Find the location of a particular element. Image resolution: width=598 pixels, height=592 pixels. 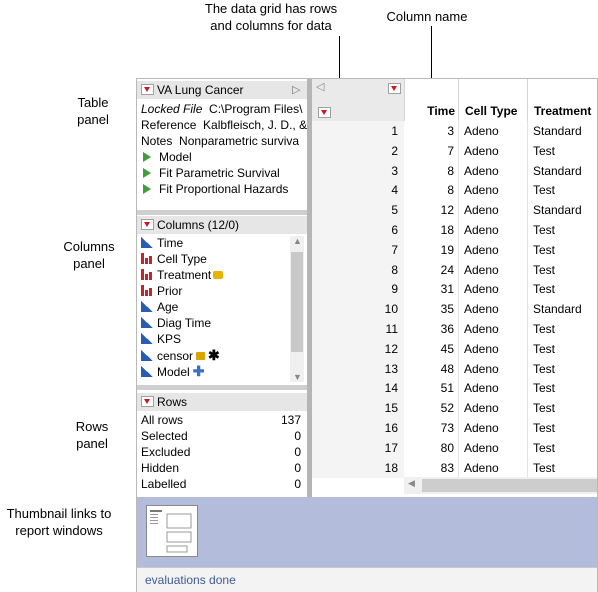

cell-time: 52 is located at coordinates (447, 408).